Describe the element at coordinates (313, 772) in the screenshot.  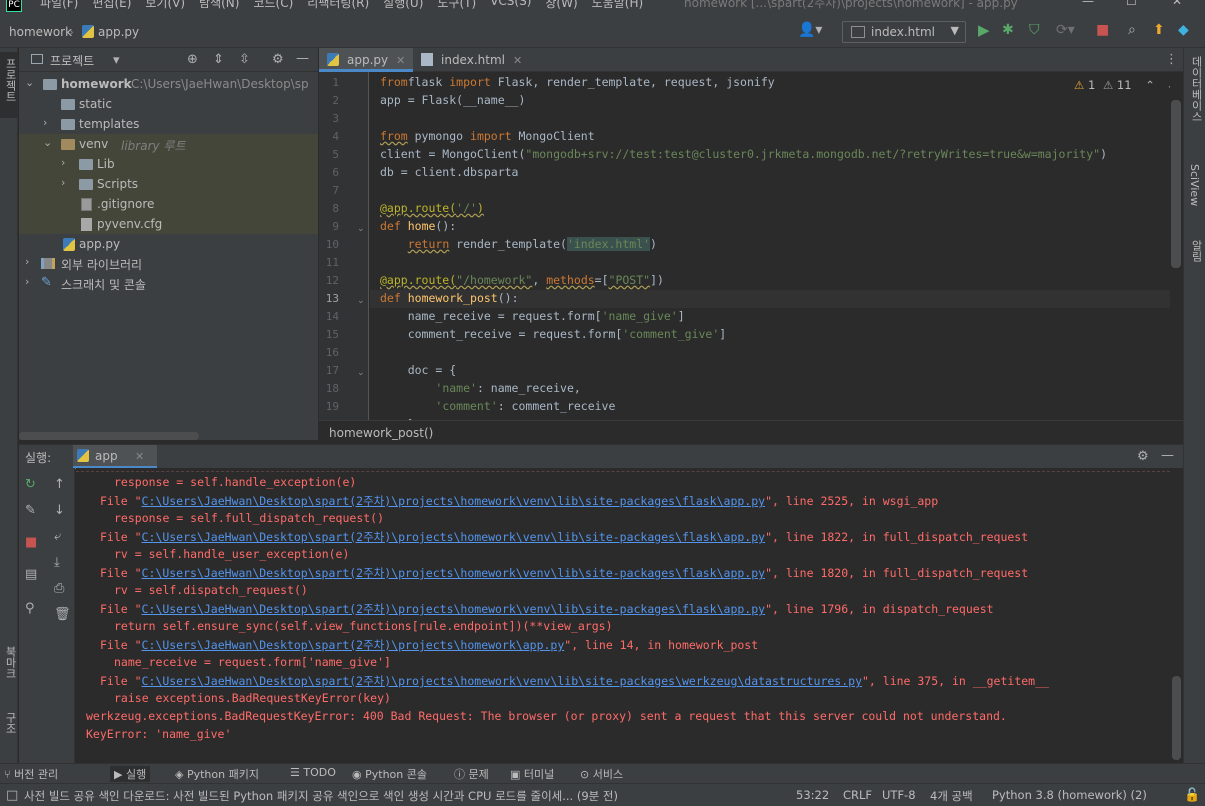
I see `tool-tab-todo: ☰ TODO` at that location.